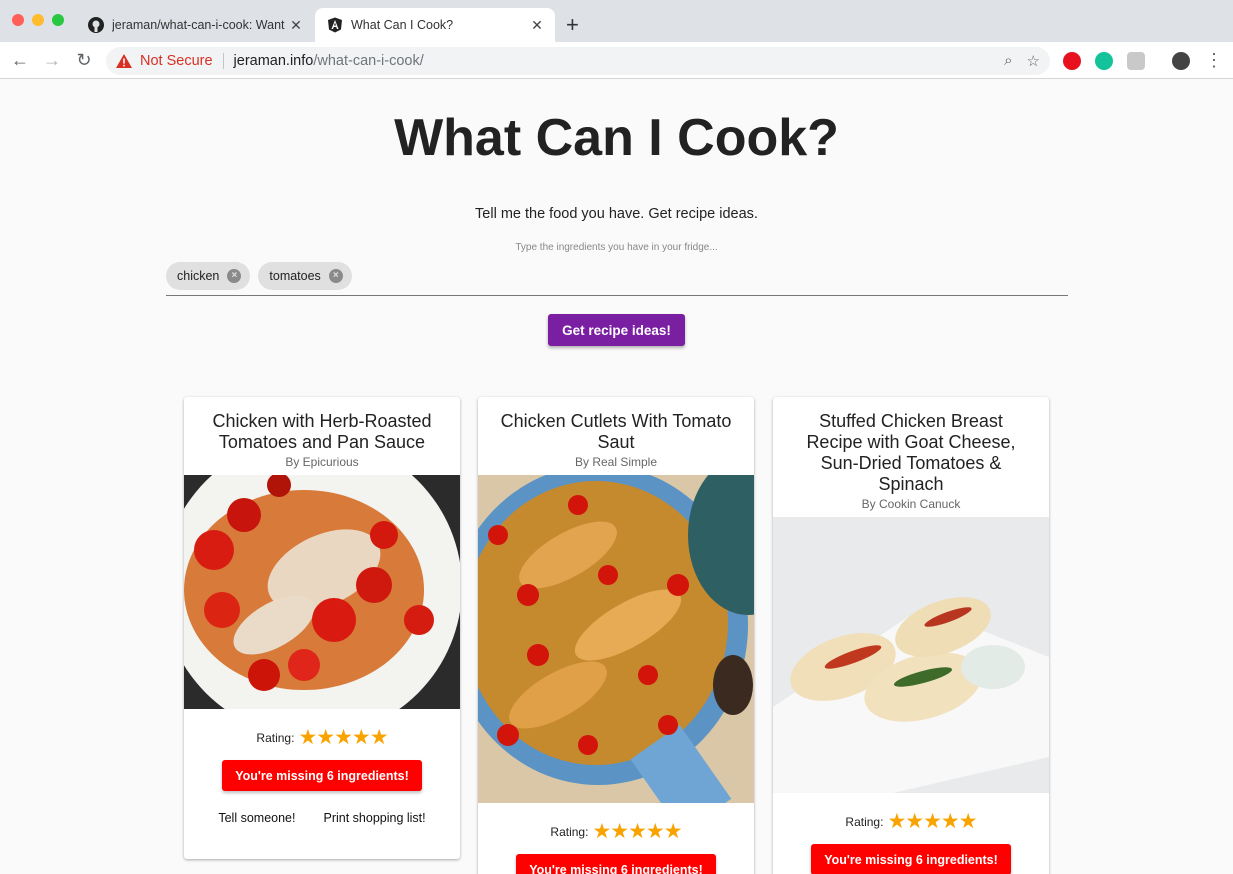  What do you see at coordinates (1104, 61) in the screenshot?
I see `grammarly-extension-icon` at bounding box center [1104, 61].